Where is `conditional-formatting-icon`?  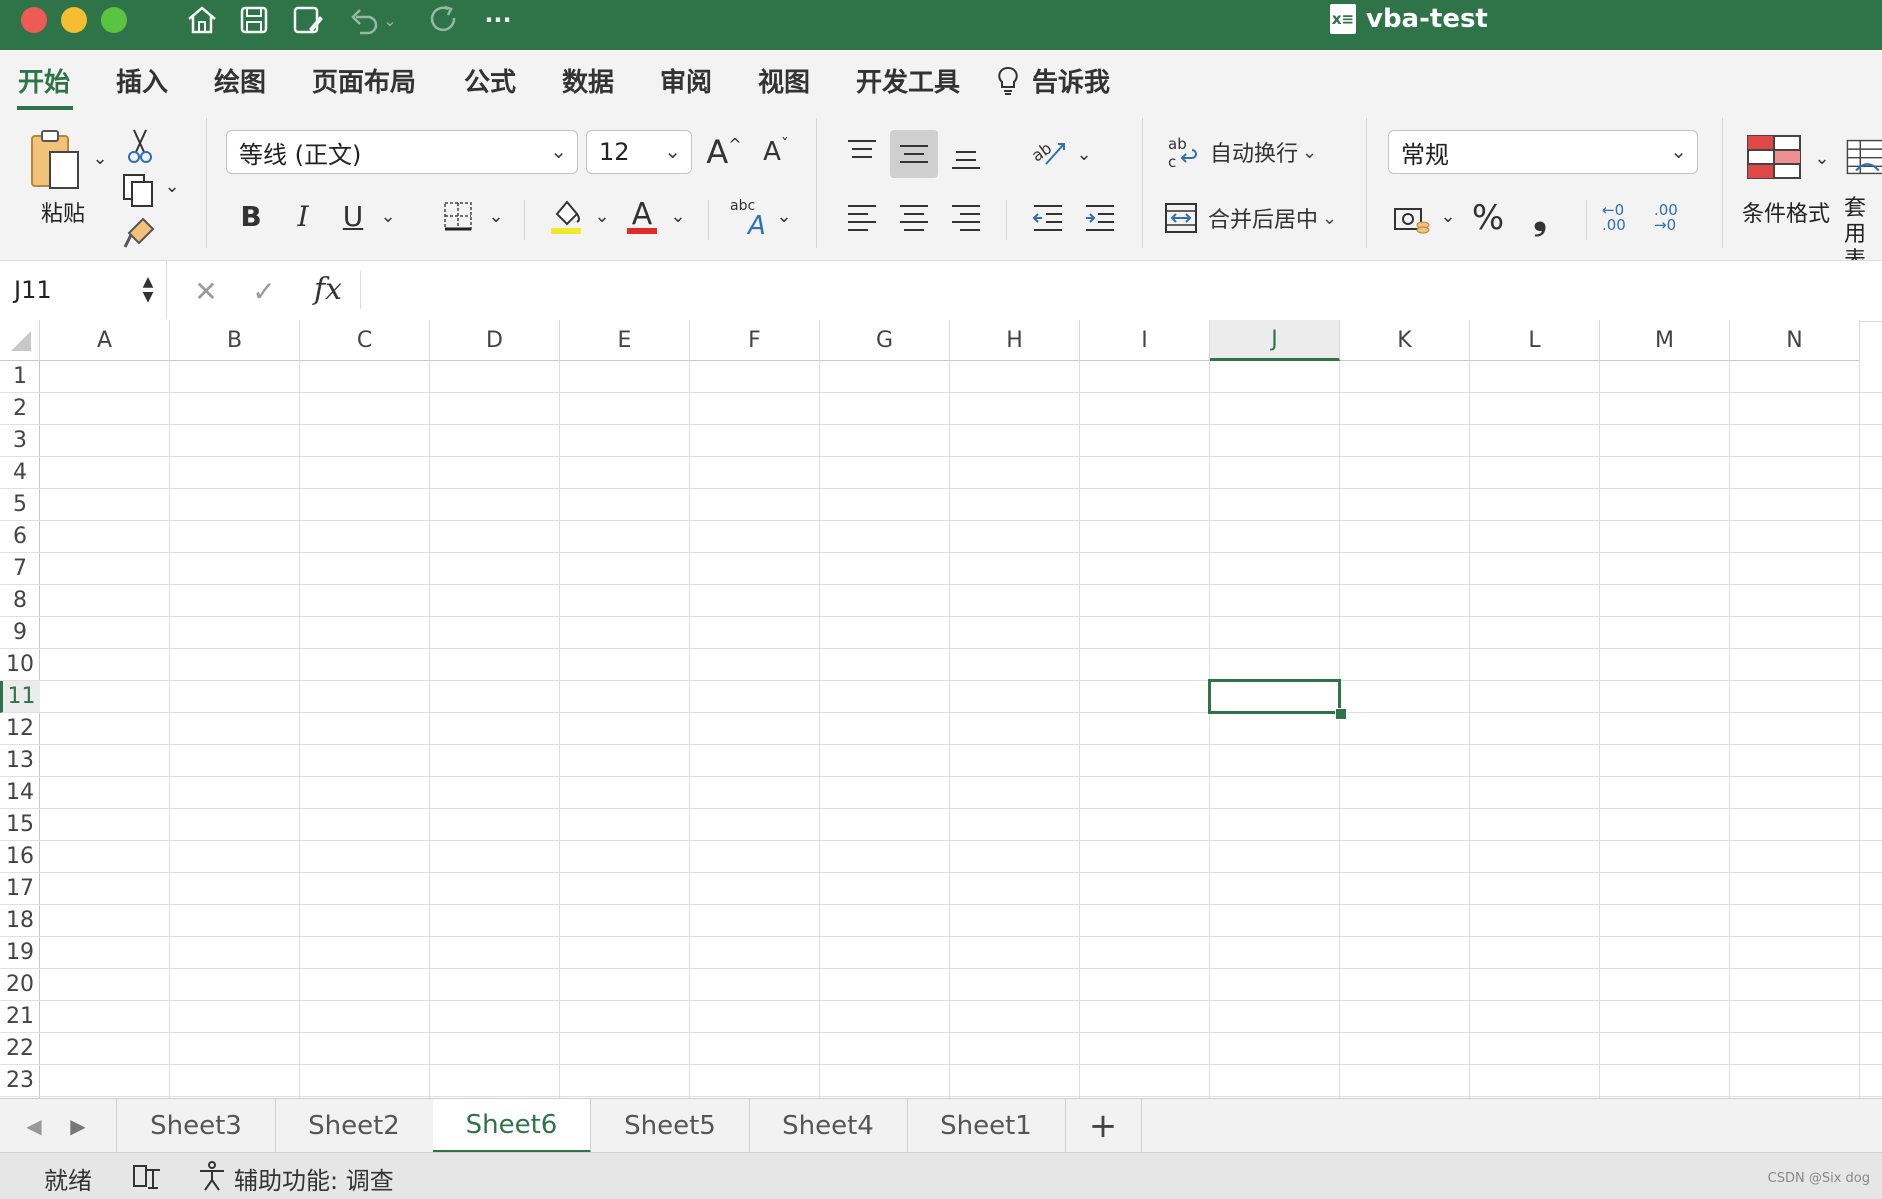 conditional-formatting-icon is located at coordinates (1774, 157).